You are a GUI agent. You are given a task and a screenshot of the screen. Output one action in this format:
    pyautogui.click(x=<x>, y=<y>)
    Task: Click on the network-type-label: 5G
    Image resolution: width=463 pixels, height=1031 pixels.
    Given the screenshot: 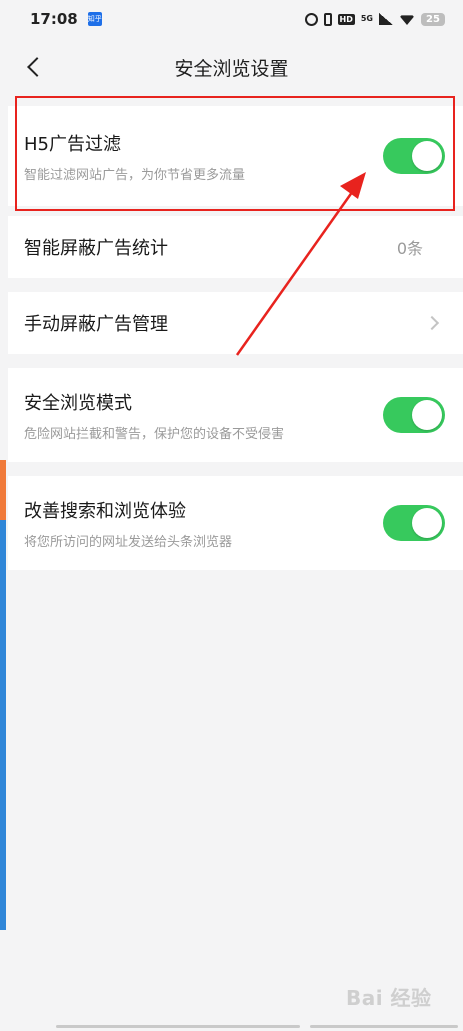 What is the action you would take?
    pyautogui.click(x=366, y=18)
    